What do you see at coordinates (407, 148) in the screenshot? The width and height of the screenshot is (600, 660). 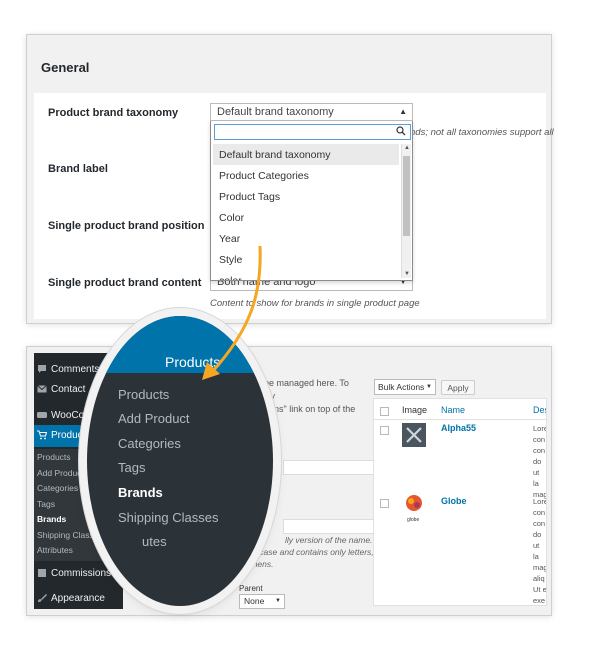 I see `scroll-up-icon: ▲` at bounding box center [407, 148].